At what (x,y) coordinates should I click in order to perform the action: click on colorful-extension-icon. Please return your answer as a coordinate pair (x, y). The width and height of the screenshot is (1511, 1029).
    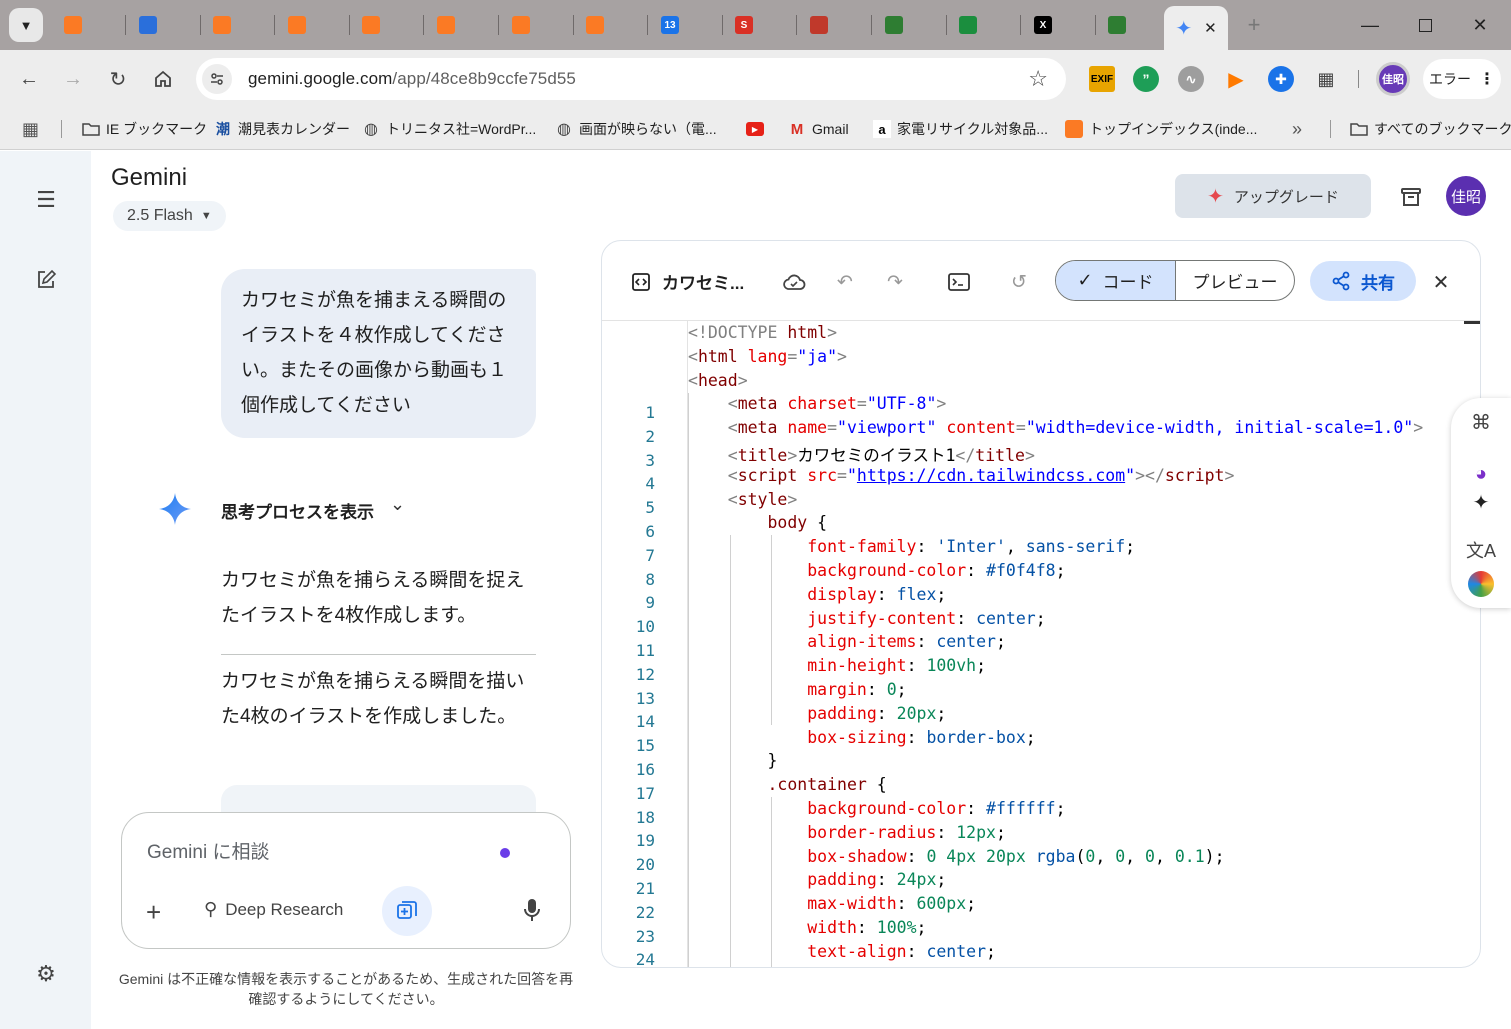
    Looking at the image, I should click on (1481, 584).